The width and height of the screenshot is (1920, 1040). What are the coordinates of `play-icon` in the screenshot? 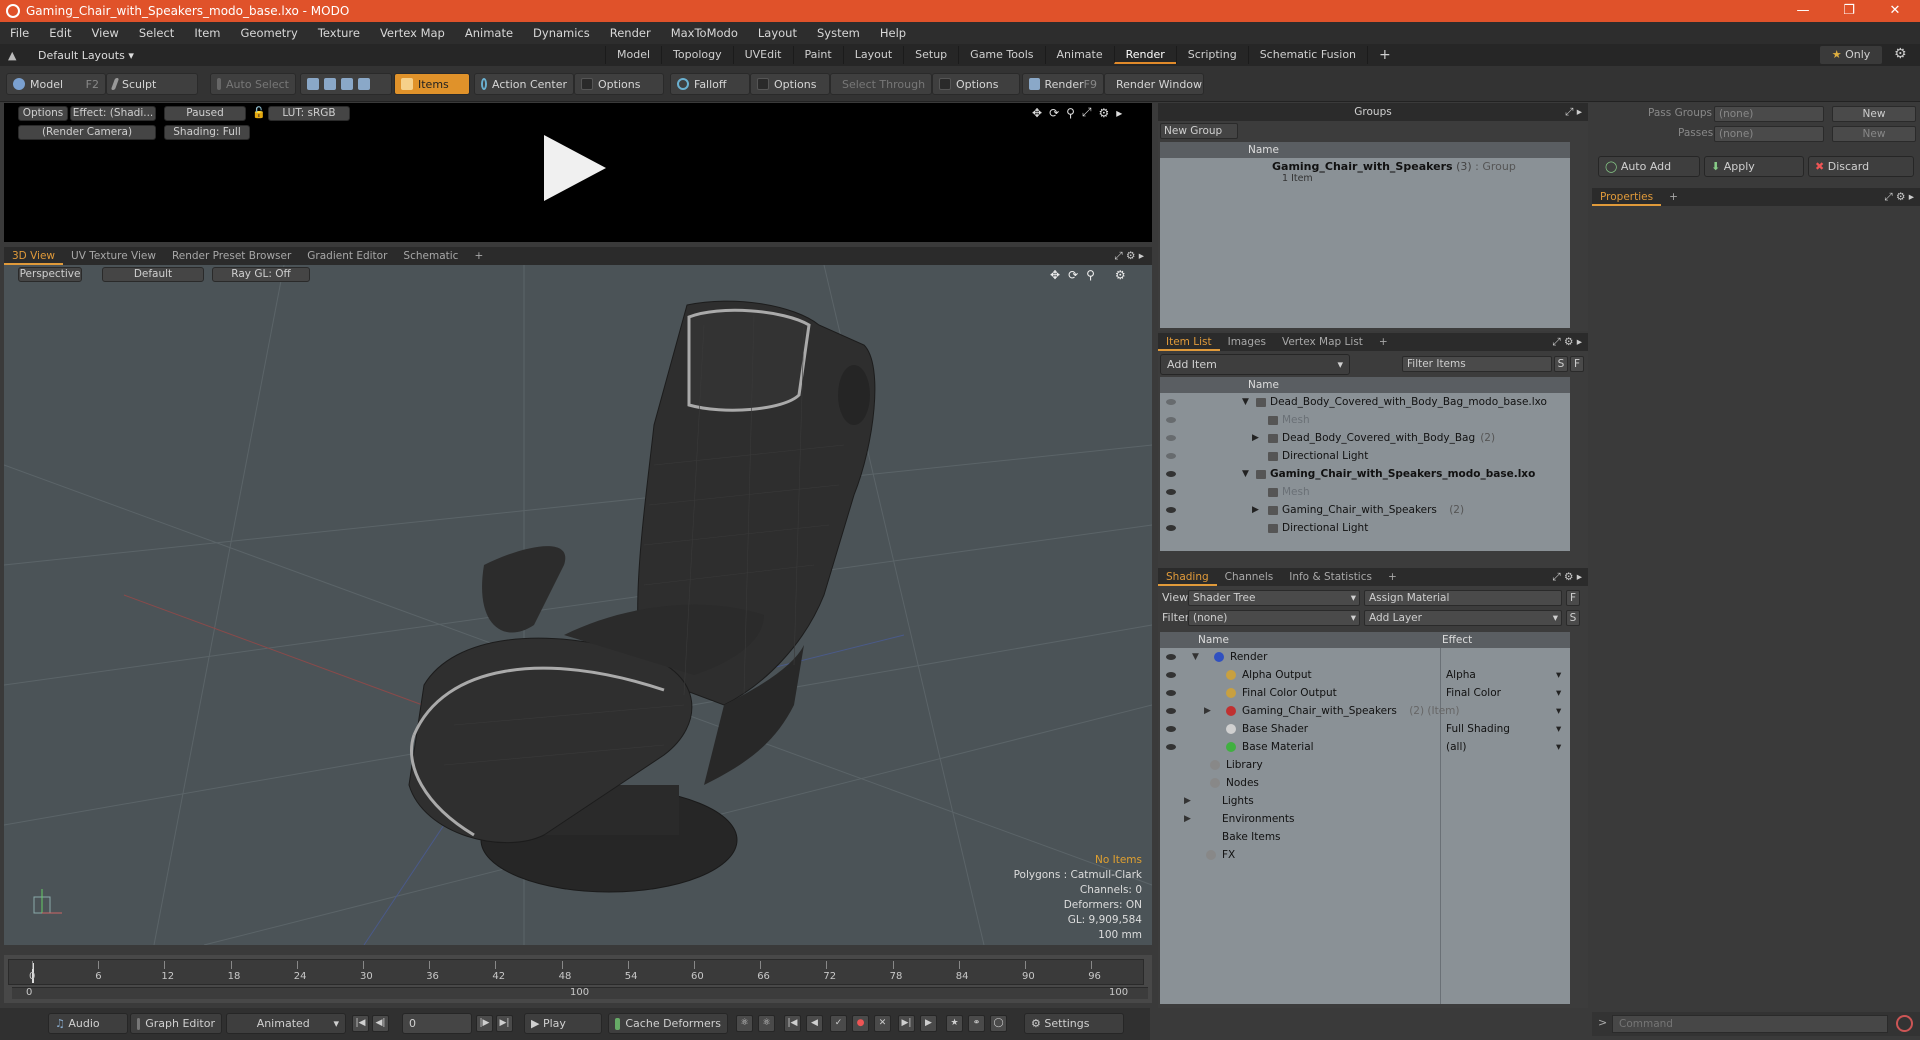 It's located at (575, 168).